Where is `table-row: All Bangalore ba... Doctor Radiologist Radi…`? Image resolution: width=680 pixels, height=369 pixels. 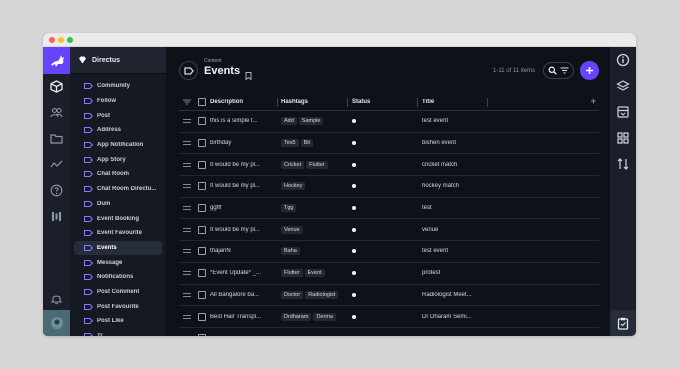
table-row: All Bangalore ba... Doctor Radiologist Radi… is located at coordinates (389, 296).